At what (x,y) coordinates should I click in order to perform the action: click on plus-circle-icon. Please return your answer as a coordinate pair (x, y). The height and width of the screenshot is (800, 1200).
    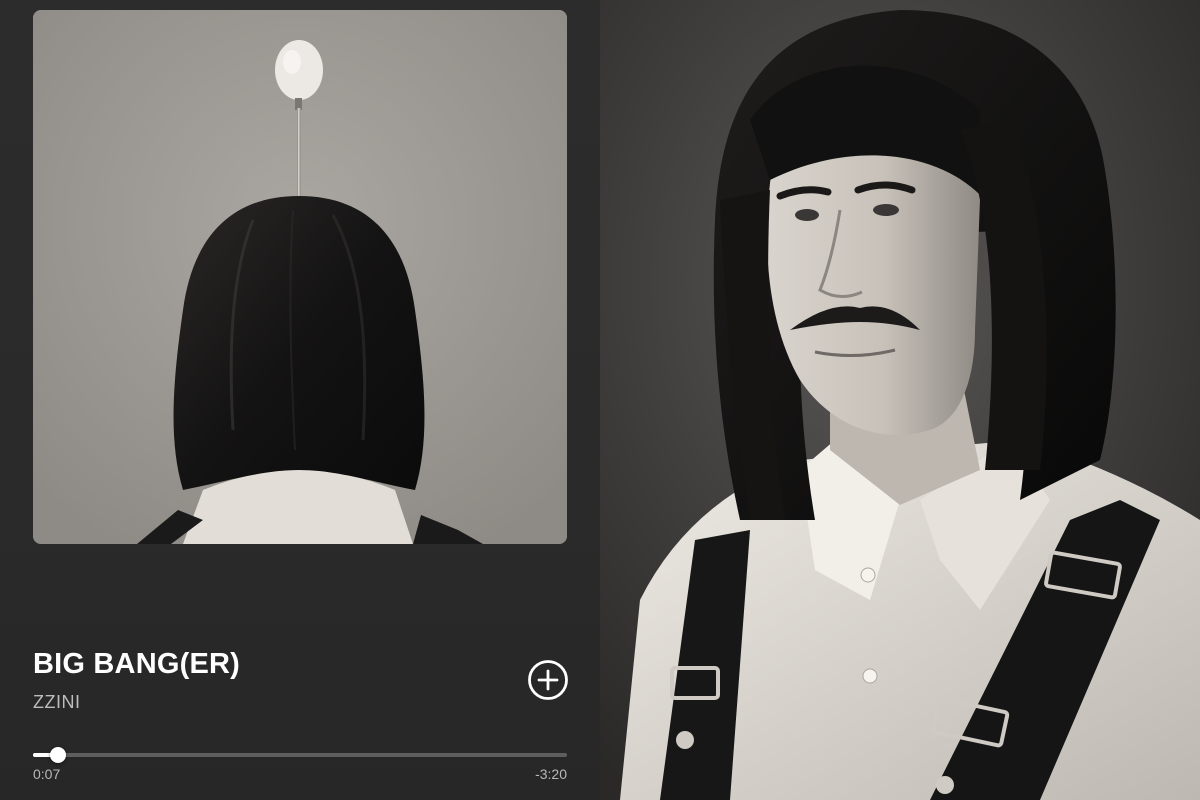
    Looking at the image, I should click on (548, 680).